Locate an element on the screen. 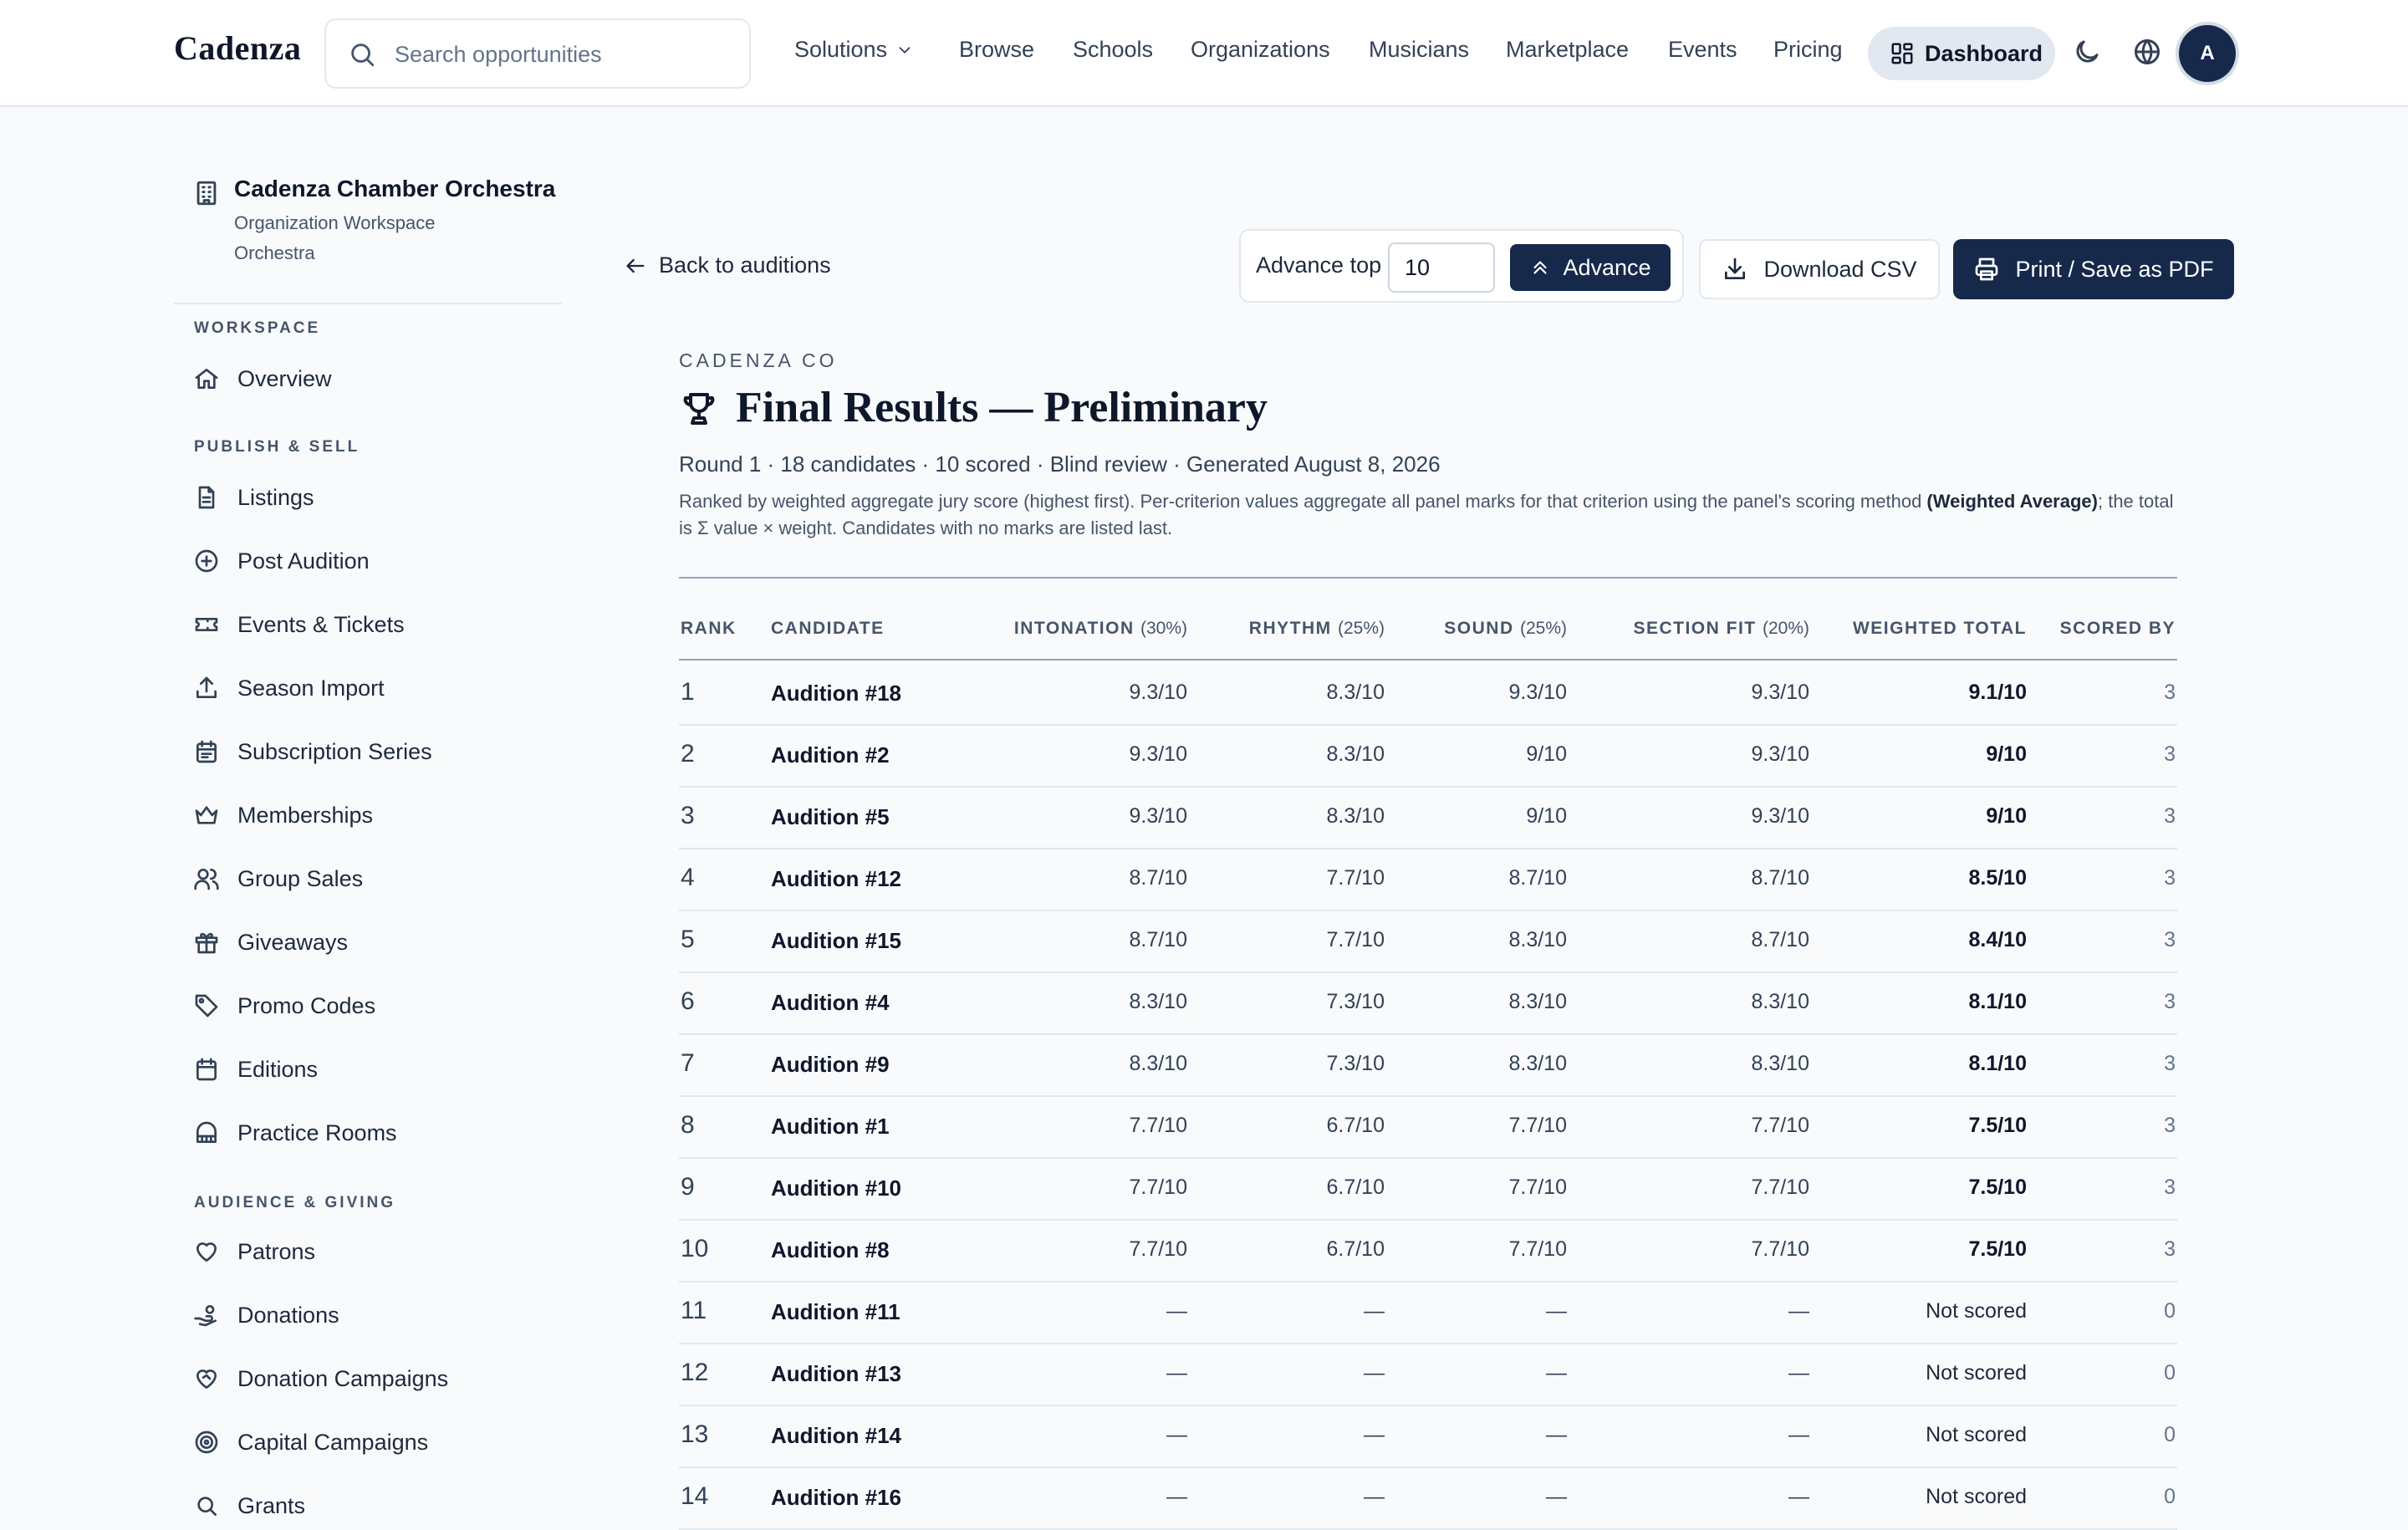 This screenshot has height=1530, width=2408. candidate-cell: Audition #13 is located at coordinates (836, 1374).